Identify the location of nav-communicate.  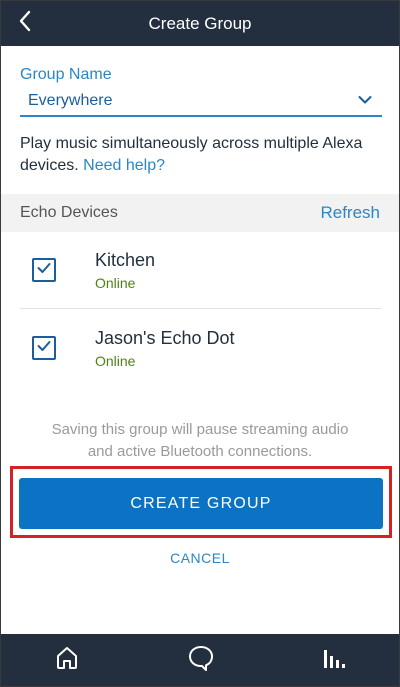
(201, 660).